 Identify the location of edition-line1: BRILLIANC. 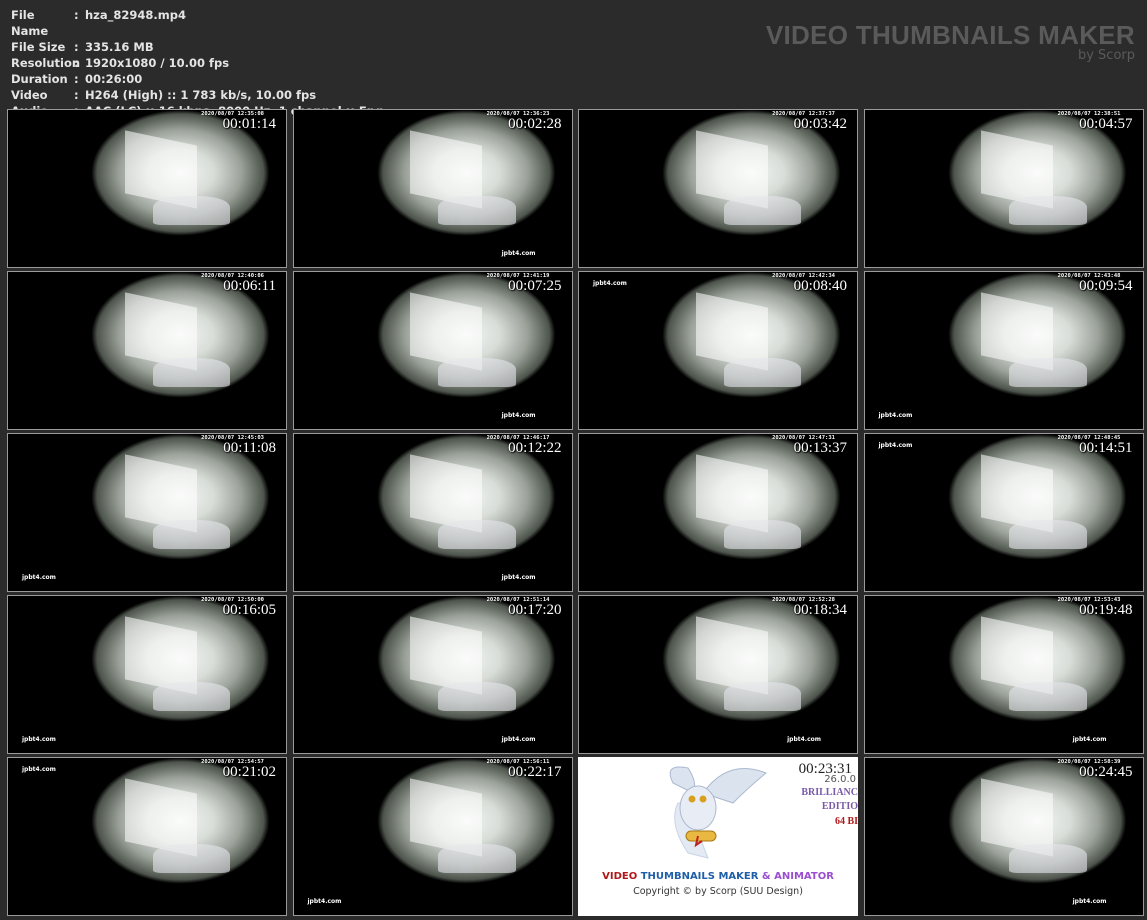
(829, 792).